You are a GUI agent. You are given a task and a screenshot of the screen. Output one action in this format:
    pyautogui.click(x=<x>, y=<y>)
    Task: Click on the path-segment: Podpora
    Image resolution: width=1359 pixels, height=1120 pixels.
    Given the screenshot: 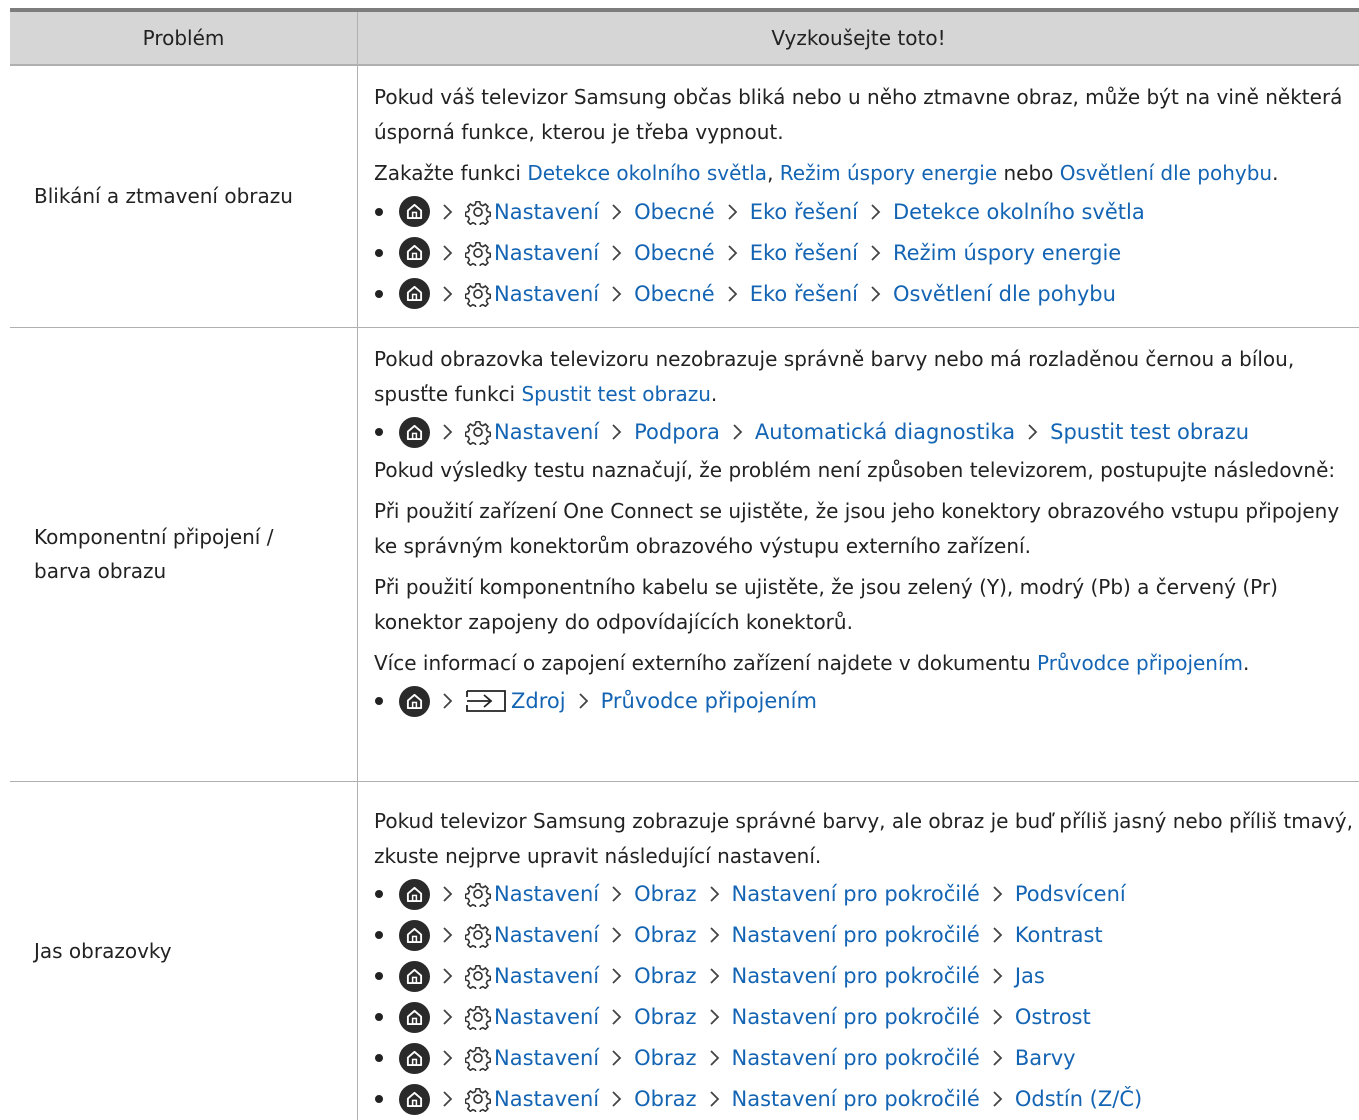 What is the action you would take?
    pyautogui.click(x=677, y=432)
    